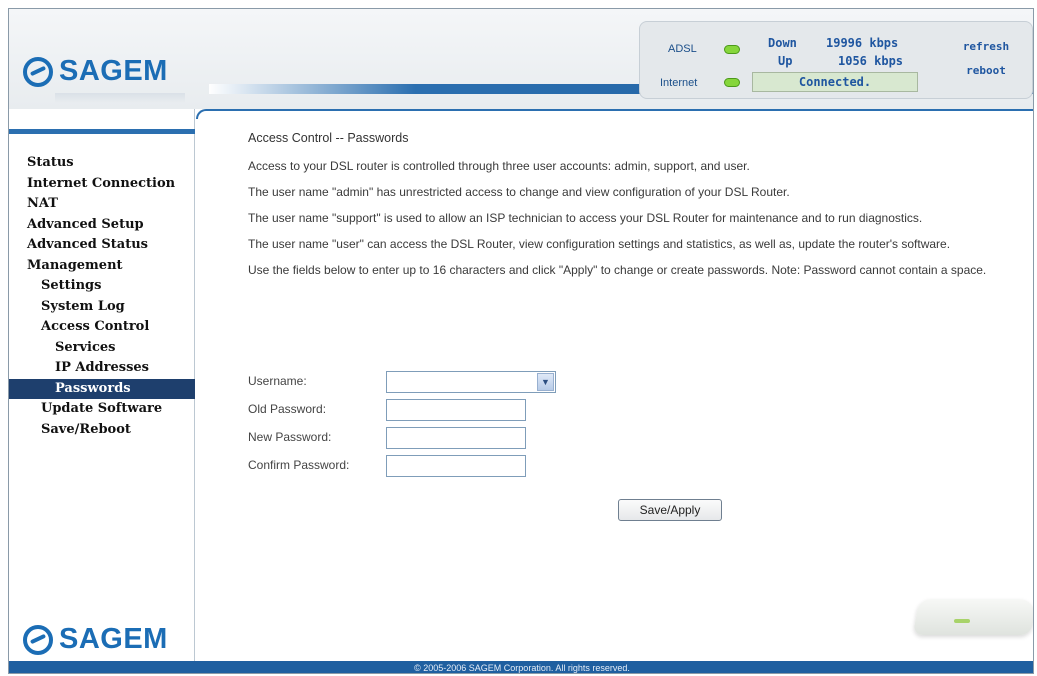  I want to click on sidebar-item-update-software: Update Software, so click(102, 409).